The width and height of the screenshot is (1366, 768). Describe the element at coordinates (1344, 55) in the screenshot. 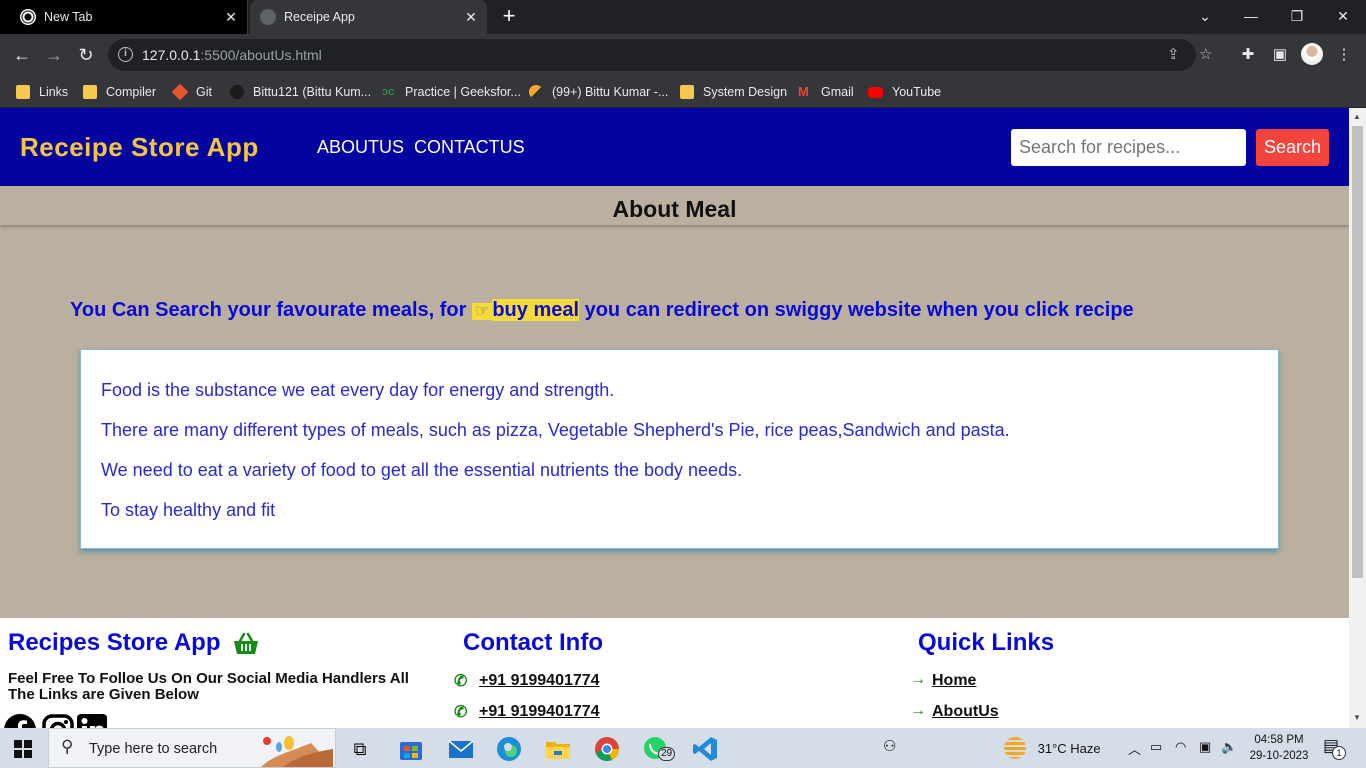

I see `menu-icon: ⋮` at that location.